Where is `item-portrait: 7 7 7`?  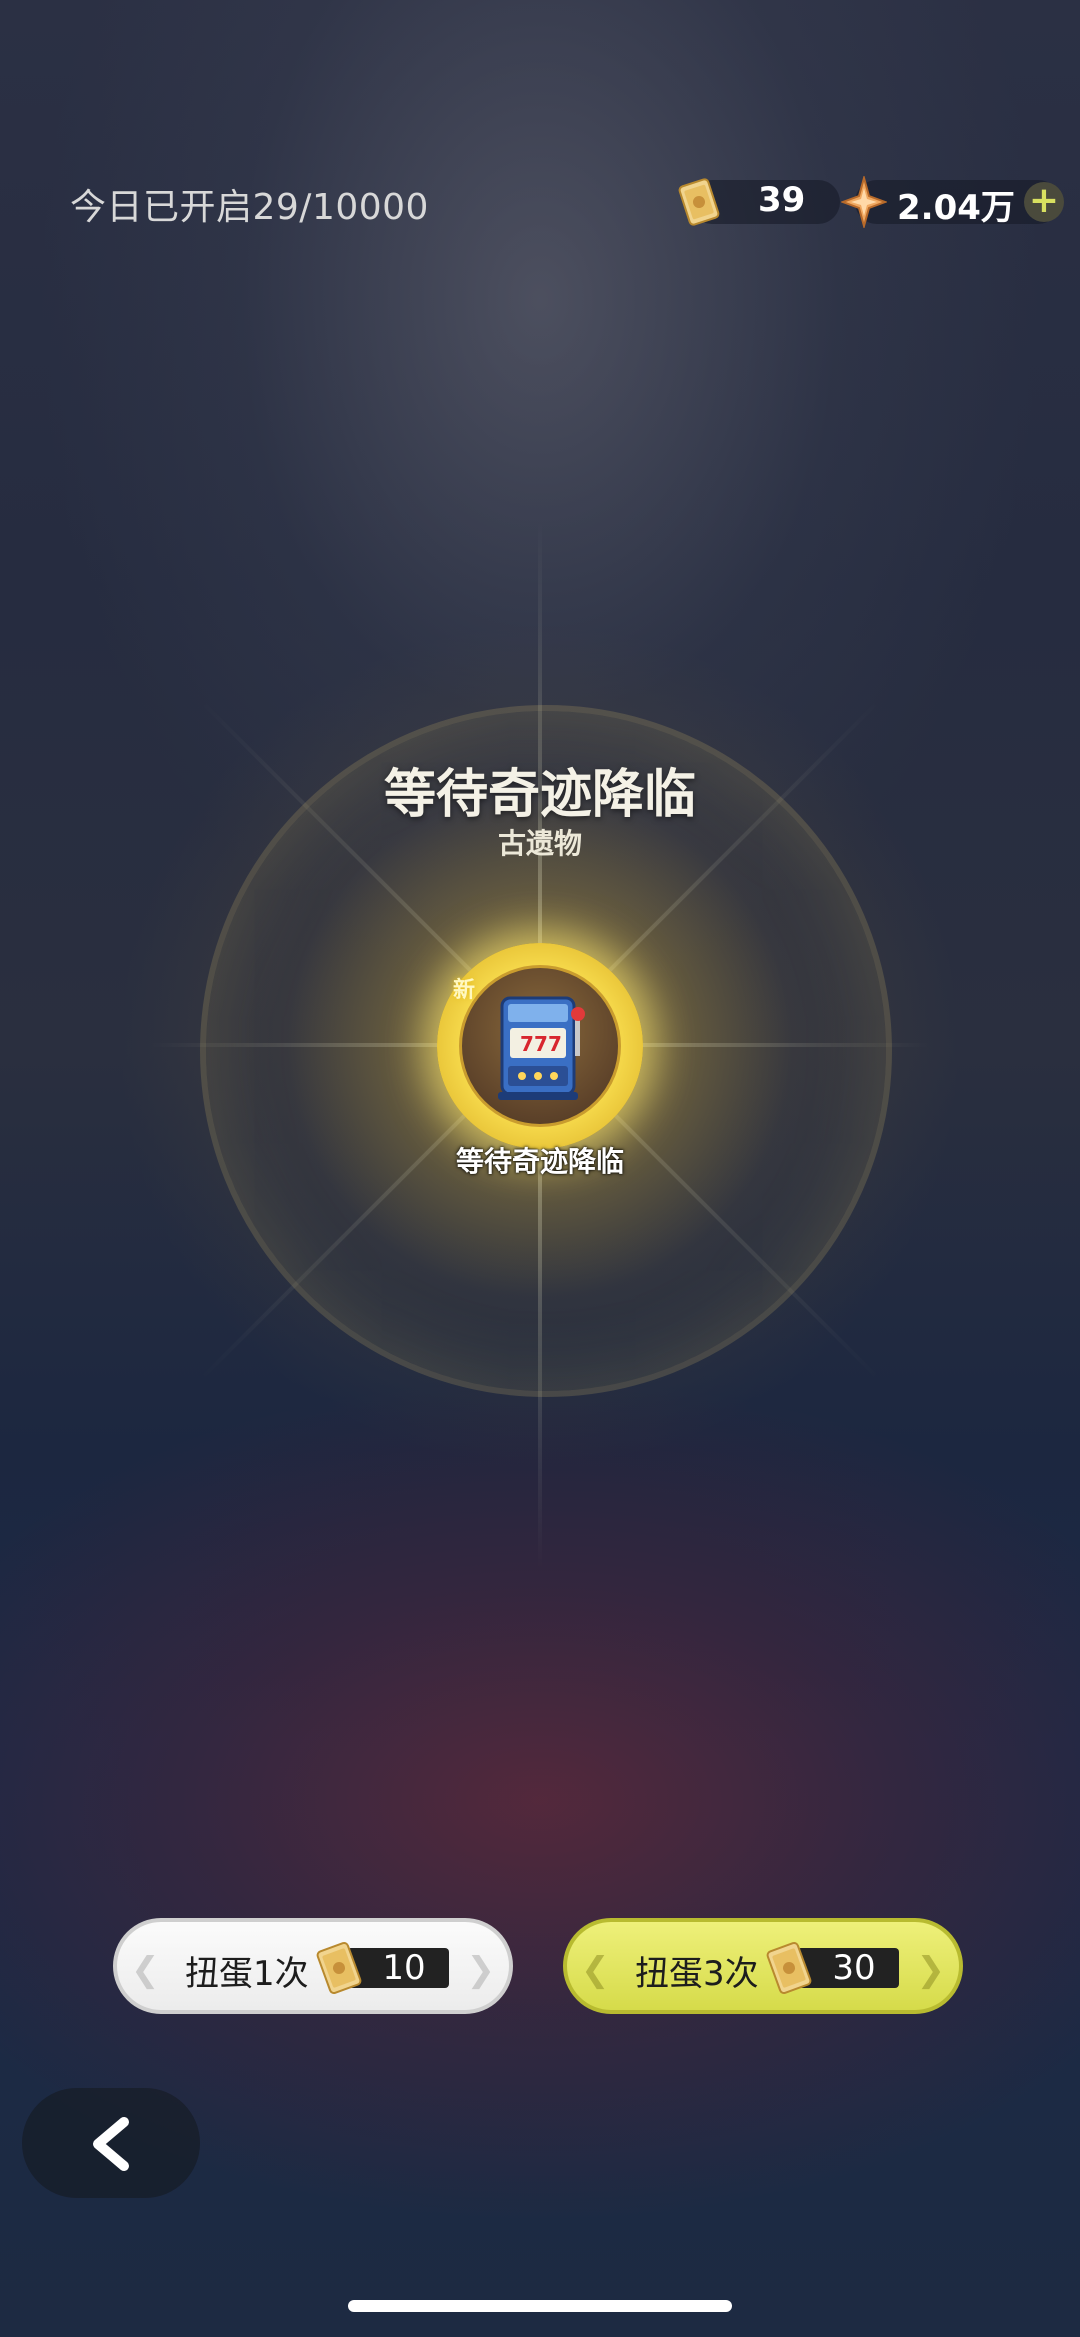 item-portrait: 7 7 7 is located at coordinates (540, 1046).